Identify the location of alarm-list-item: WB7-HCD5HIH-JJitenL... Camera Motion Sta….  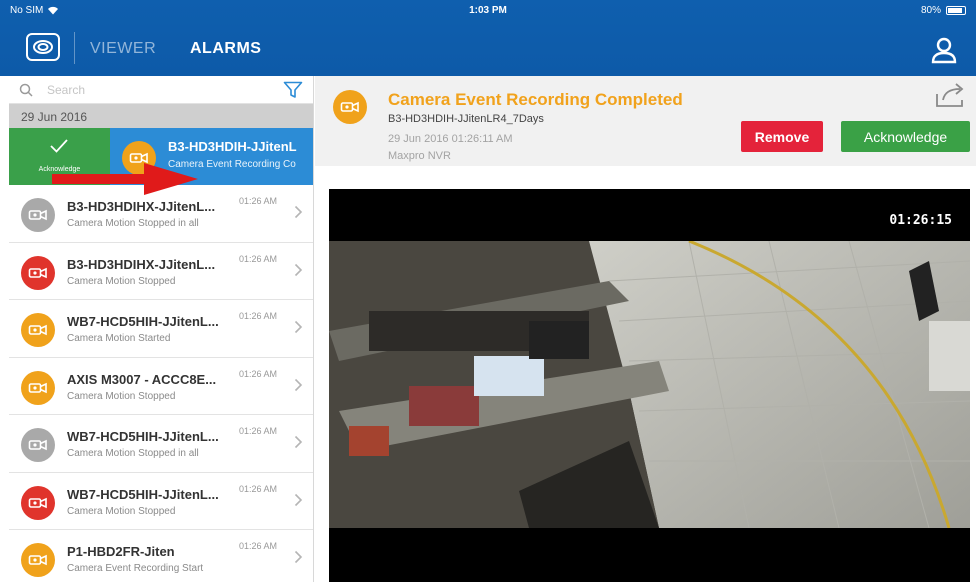
(161, 329).